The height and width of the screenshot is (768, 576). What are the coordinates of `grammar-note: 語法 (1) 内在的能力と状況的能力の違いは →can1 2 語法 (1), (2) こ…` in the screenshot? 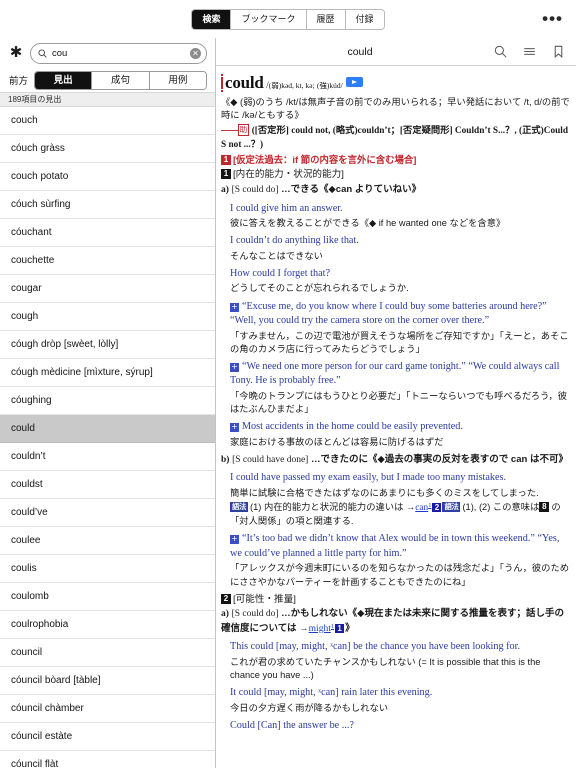 It's located at (401, 514).